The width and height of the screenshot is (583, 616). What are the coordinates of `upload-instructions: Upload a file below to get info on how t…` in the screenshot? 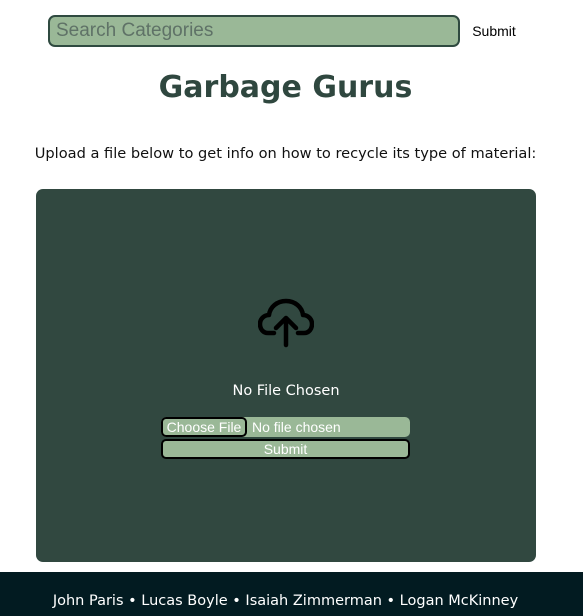 It's located at (285, 153).